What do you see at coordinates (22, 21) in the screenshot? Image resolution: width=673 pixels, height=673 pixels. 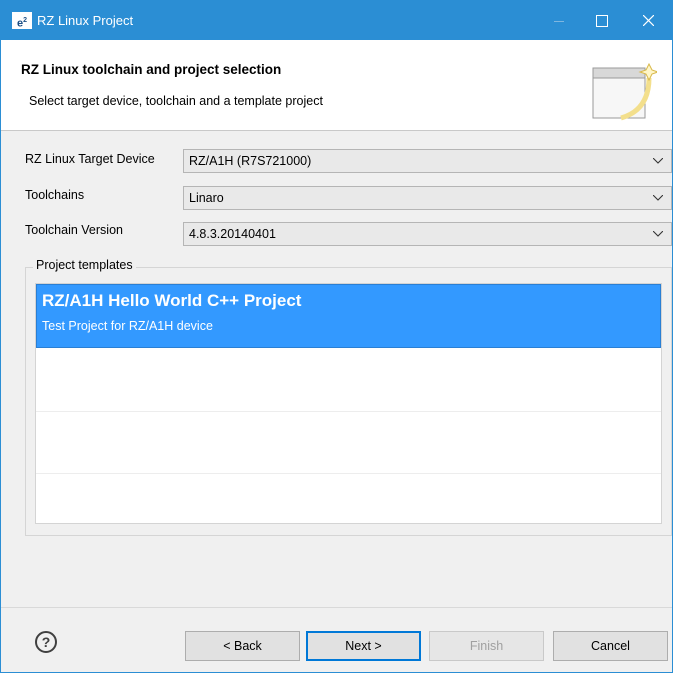 I see `app-logo-icon: e2` at bounding box center [22, 21].